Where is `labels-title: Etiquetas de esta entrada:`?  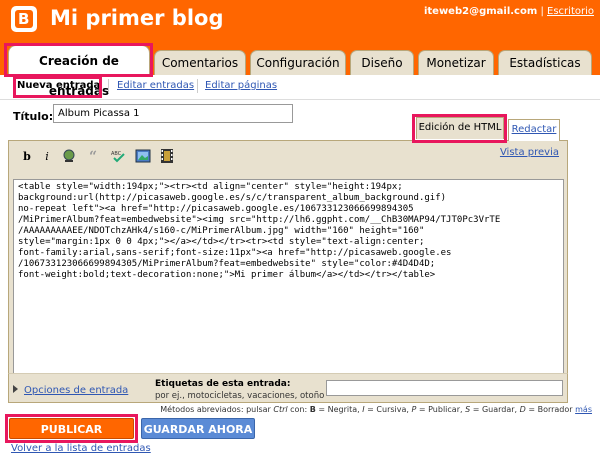
labels-title: Etiquetas de esta entrada: is located at coordinates (223, 384).